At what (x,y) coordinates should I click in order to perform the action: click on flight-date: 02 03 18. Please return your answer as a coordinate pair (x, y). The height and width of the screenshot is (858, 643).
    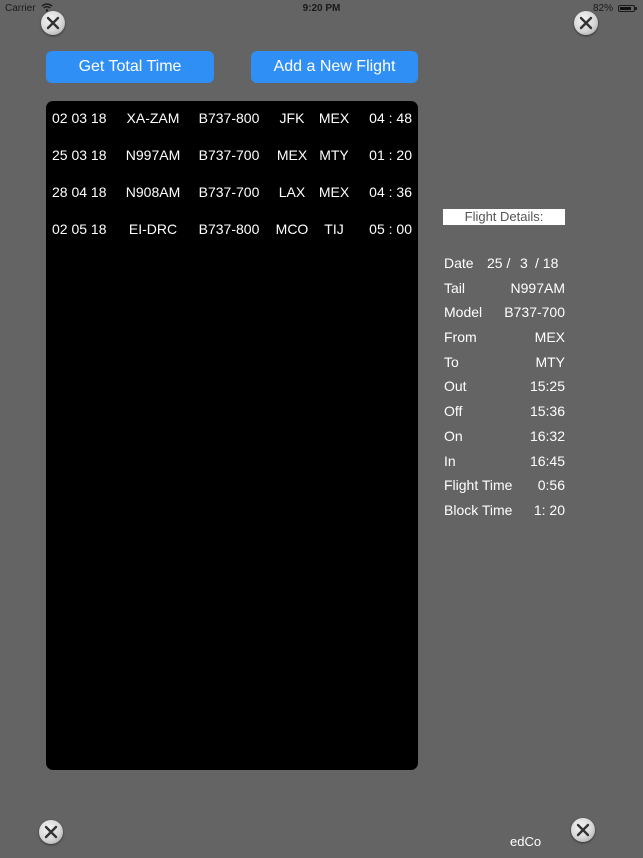
    Looking at the image, I should click on (79, 118).